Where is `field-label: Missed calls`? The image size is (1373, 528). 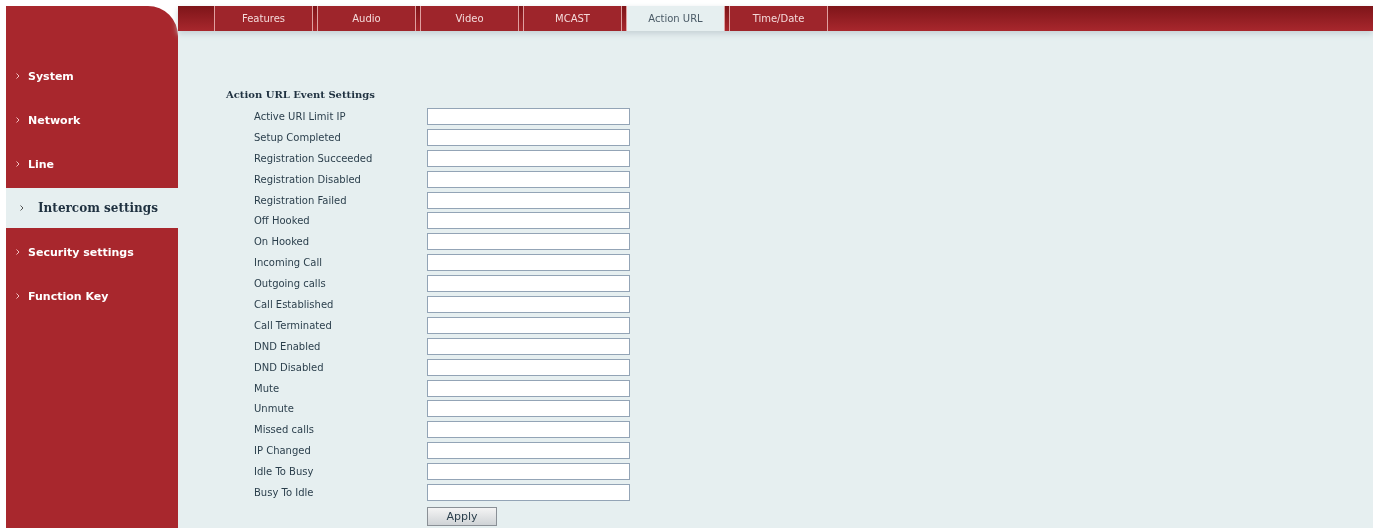
field-label: Missed calls is located at coordinates (284, 430).